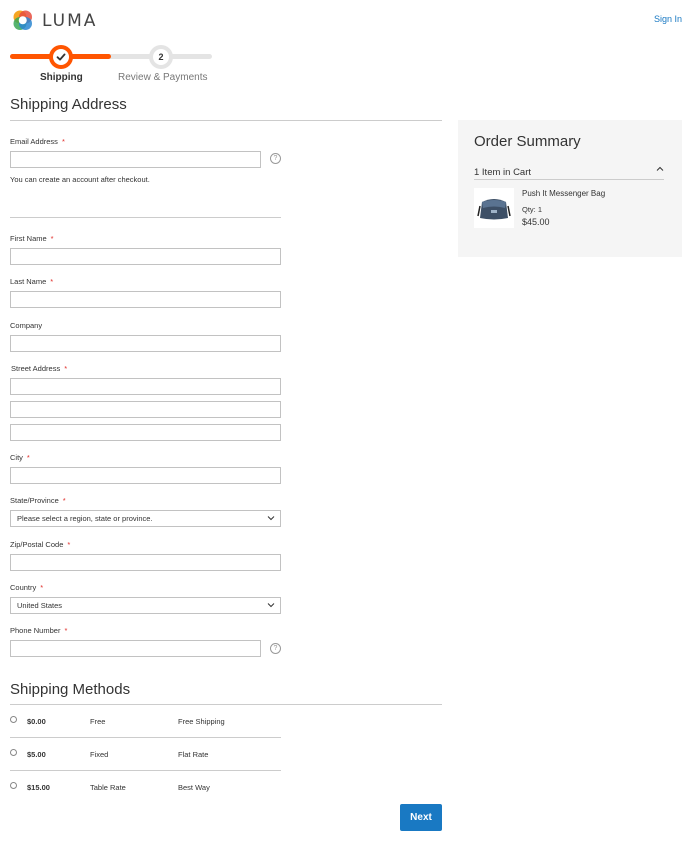 This screenshot has height=865, width=688. I want to click on order-summary-title: Order Summary, so click(527, 141).